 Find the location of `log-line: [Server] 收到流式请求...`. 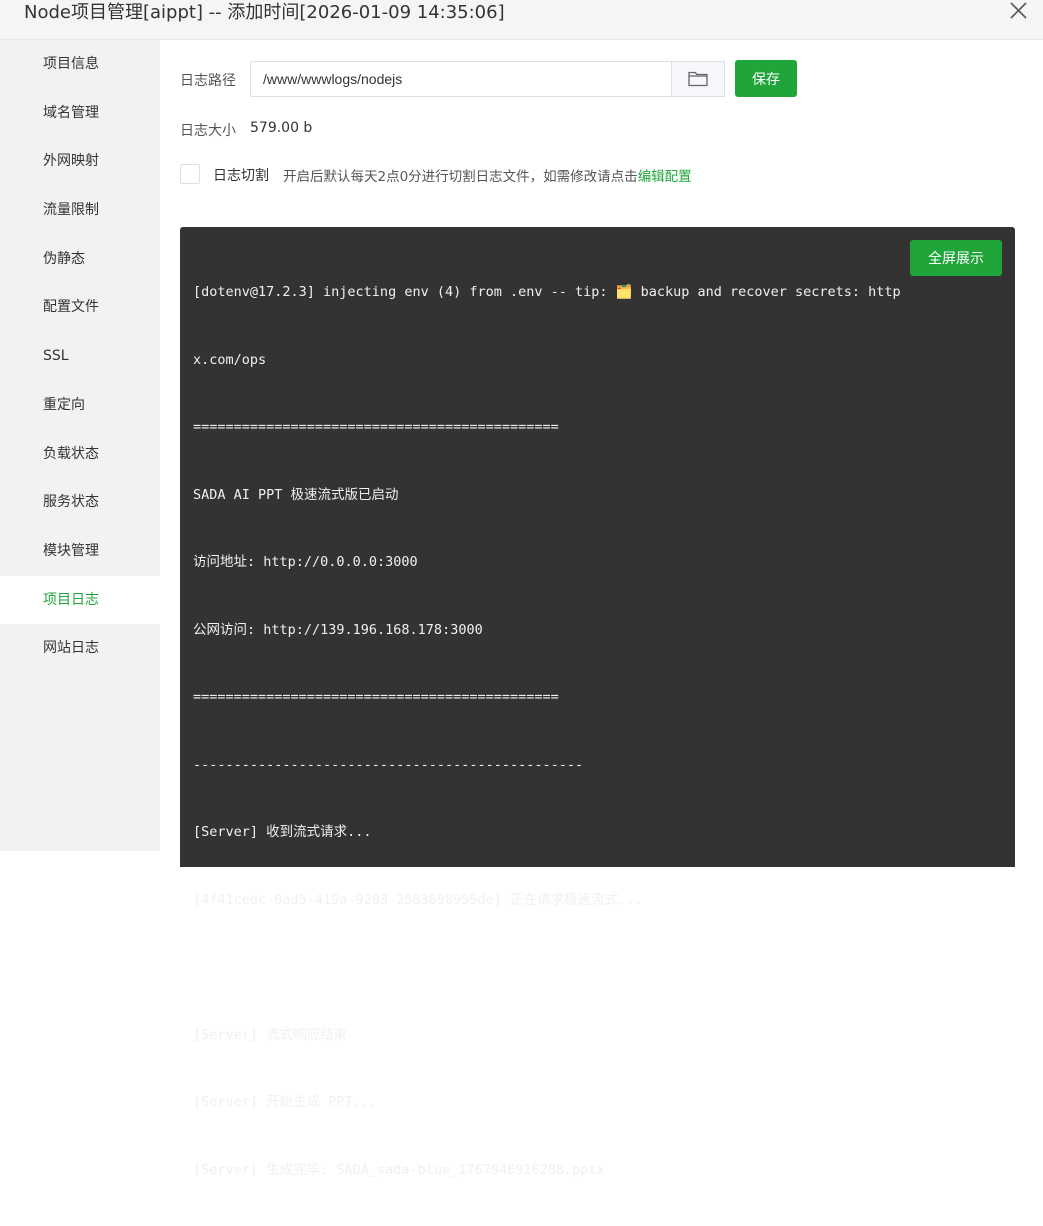

log-line: [Server] 收到流式请求... is located at coordinates (598, 832).